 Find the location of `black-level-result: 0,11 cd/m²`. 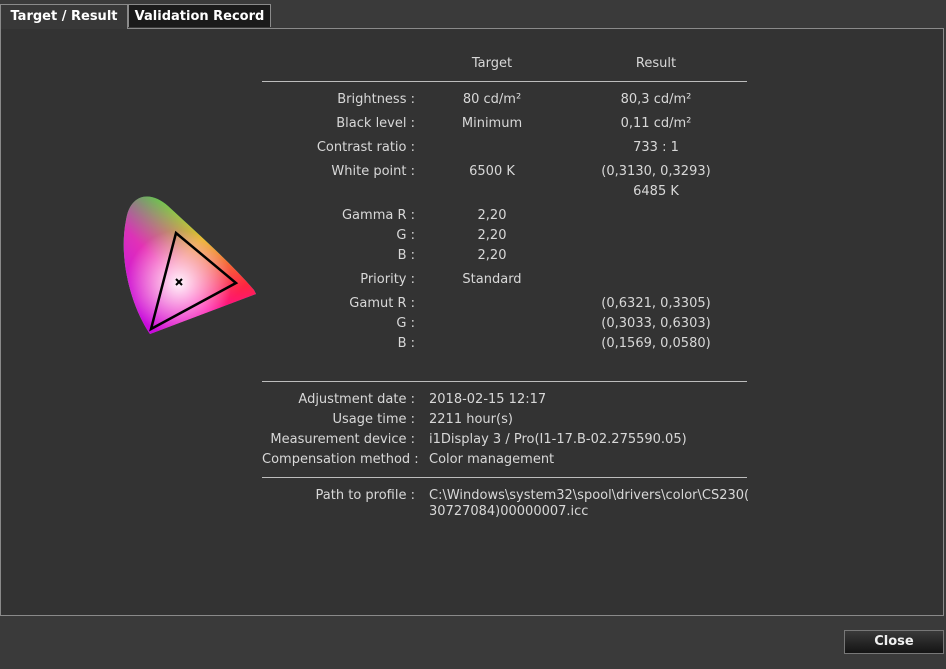

black-level-result: 0,11 cd/m² is located at coordinates (656, 123).